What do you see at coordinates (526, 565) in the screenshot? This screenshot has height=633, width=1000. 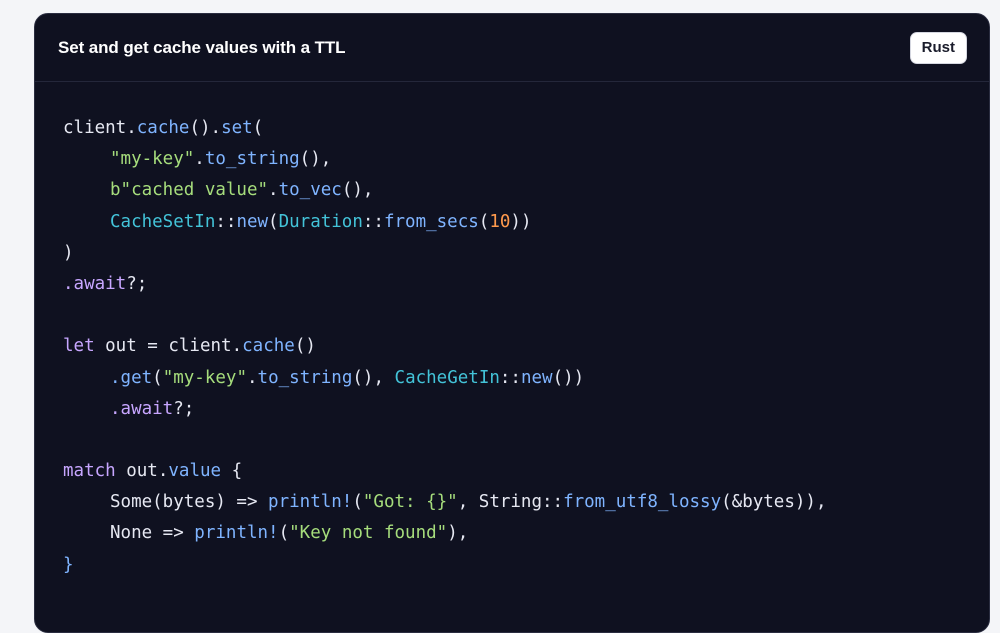 I see `code-line: }` at bounding box center [526, 565].